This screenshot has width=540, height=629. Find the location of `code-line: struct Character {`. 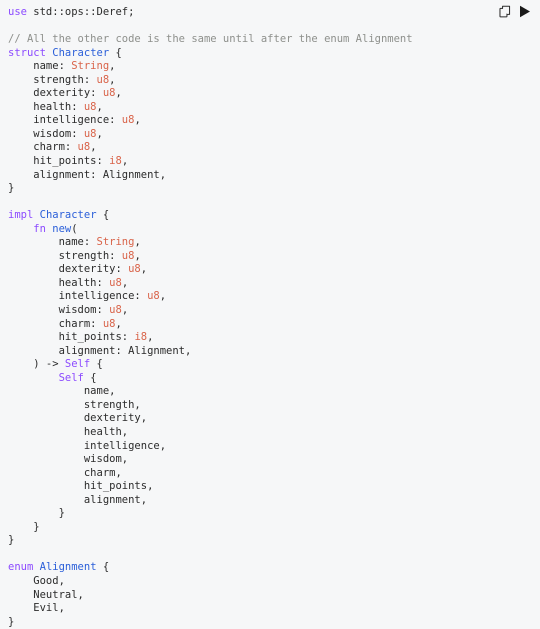

code-line: struct Character { is located at coordinates (65, 53).